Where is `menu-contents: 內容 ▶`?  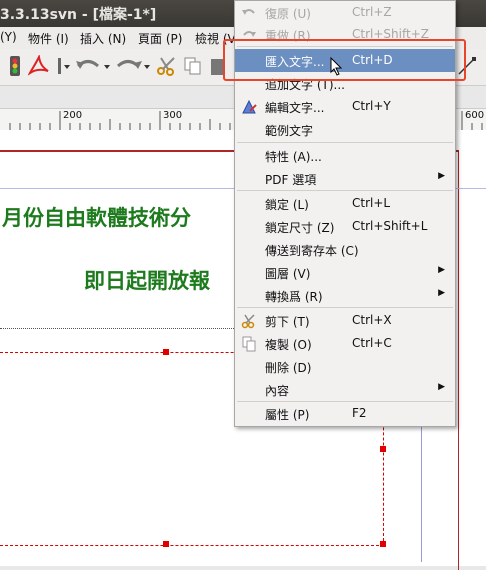 menu-contents: 內容 ▶ is located at coordinates (345, 389).